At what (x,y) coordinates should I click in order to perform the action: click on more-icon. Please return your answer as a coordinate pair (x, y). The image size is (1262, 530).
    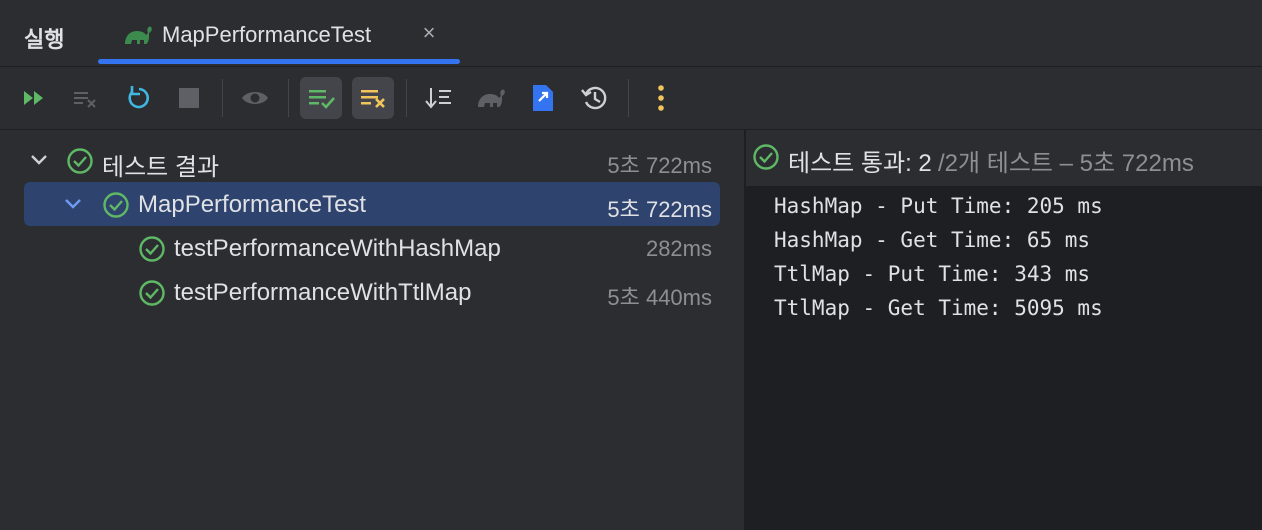
    Looking at the image, I should click on (661, 98).